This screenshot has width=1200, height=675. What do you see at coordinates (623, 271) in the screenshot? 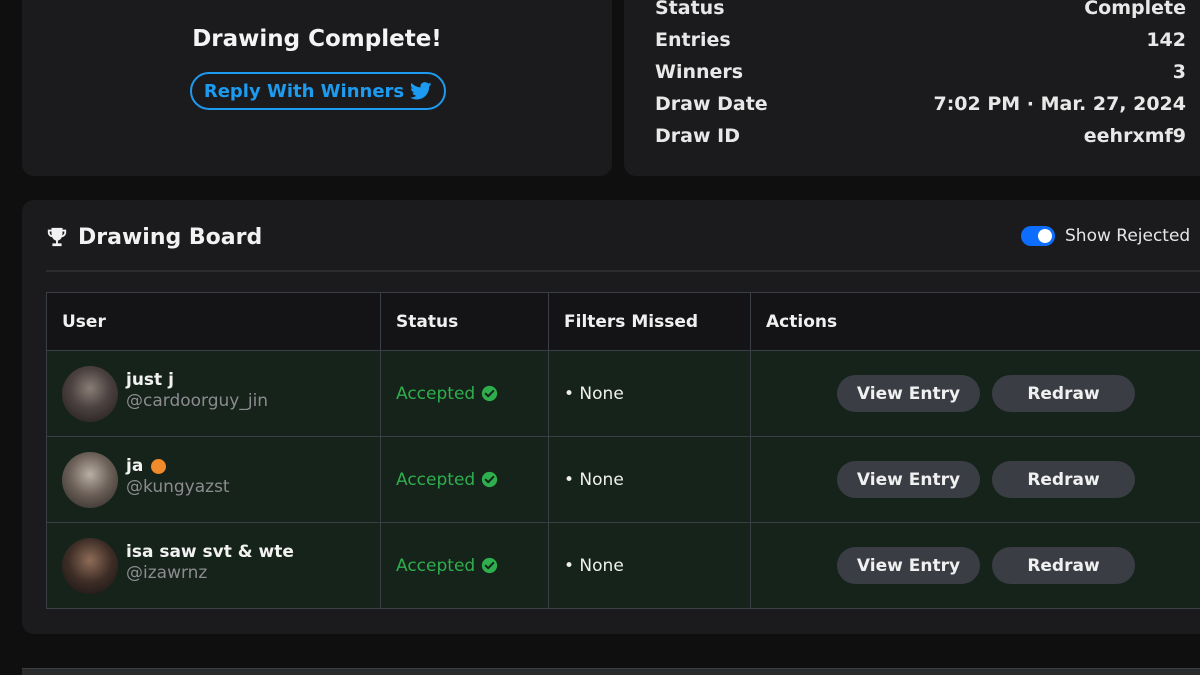
I see `divider` at bounding box center [623, 271].